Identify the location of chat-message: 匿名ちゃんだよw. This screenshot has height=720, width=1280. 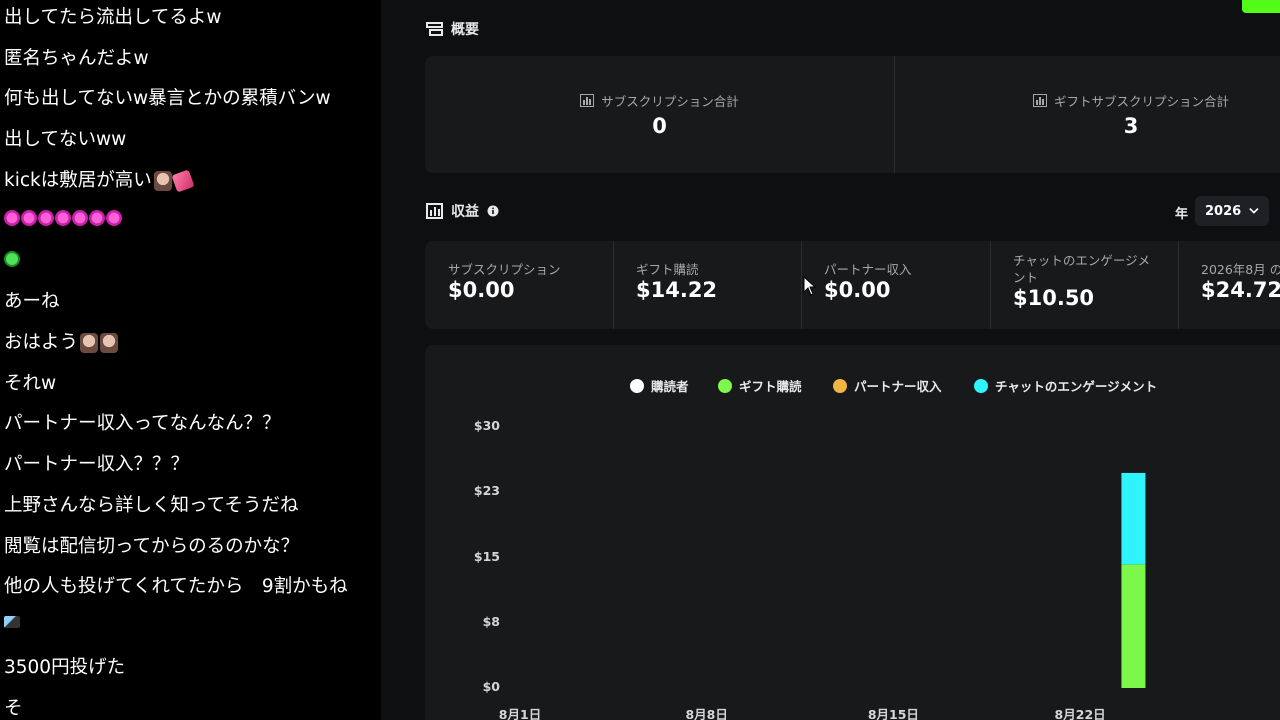
(76, 59).